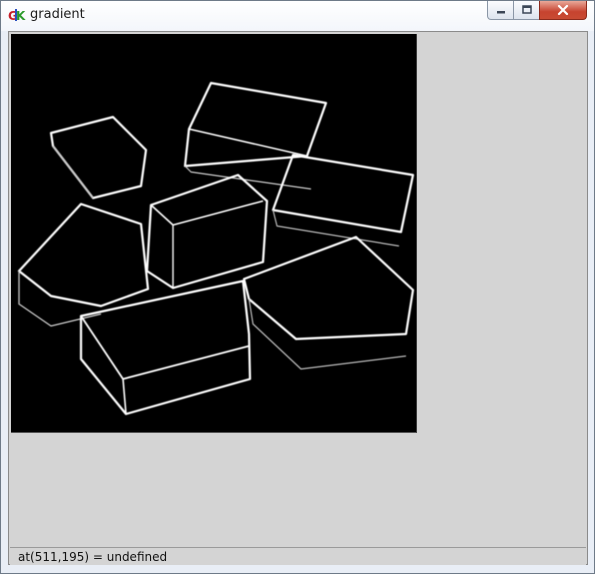 The height and width of the screenshot is (574, 595). I want to click on status-bar: at(511,195) = undefined, so click(298, 556).